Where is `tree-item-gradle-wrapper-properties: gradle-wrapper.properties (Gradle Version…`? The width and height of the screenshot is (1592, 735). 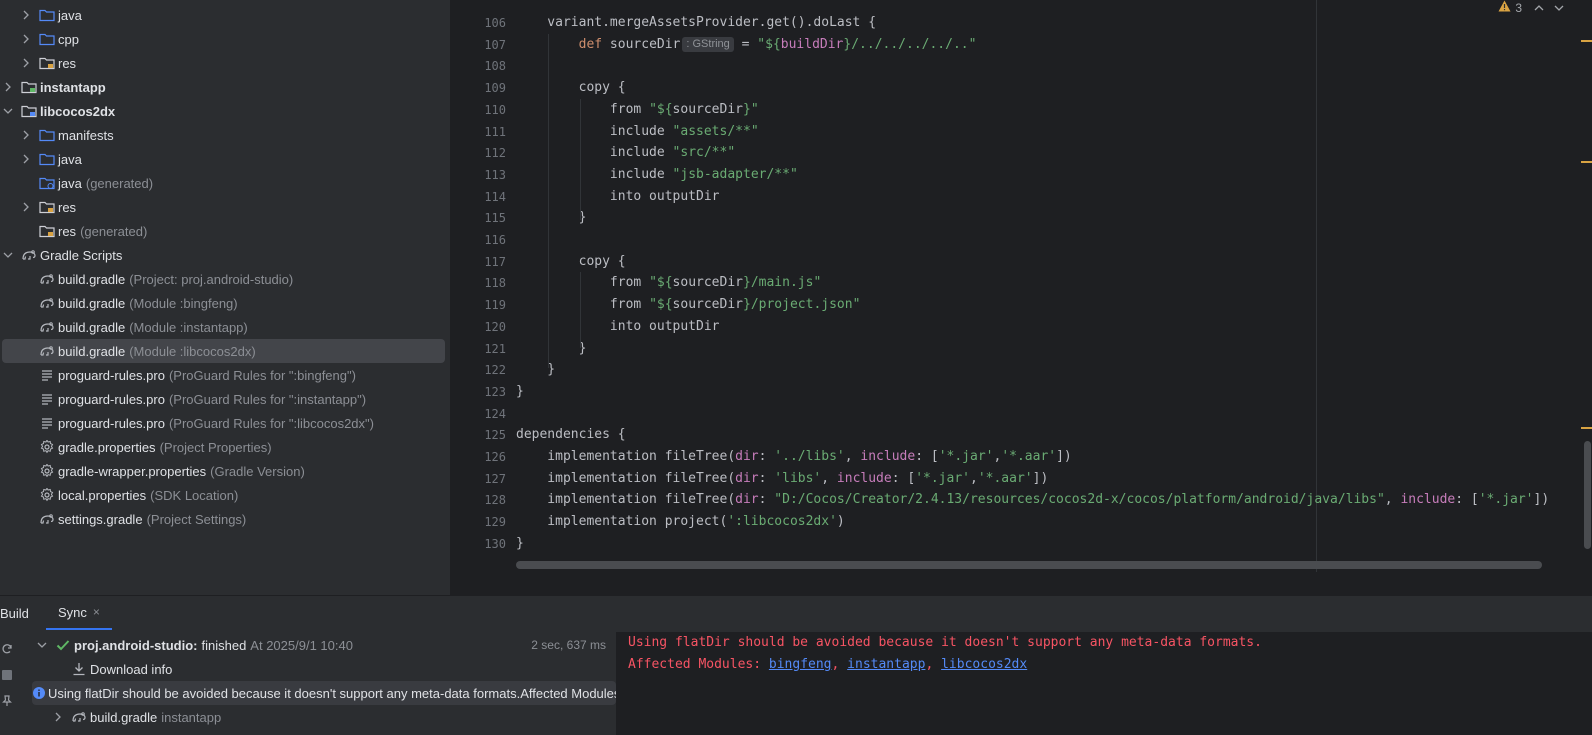 tree-item-gradle-wrapper-properties: gradle-wrapper.properties (Gradle Version… is located at coordinates (225, 471).